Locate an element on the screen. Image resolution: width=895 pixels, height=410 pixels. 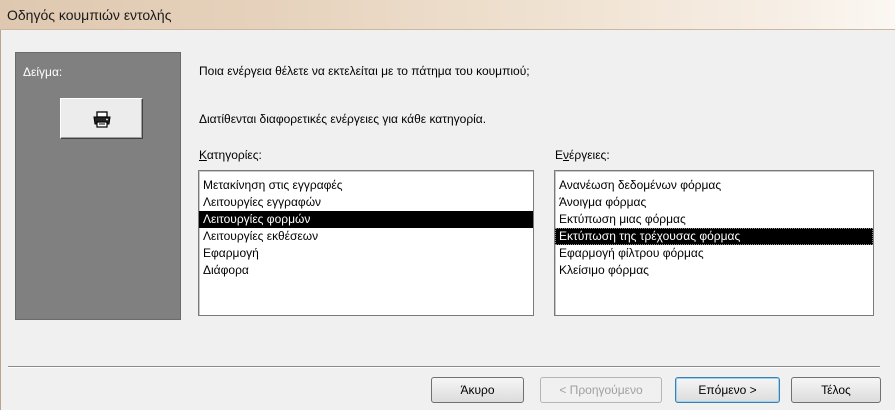
finish-button: Τέλος is located at coordinates (836, 390).